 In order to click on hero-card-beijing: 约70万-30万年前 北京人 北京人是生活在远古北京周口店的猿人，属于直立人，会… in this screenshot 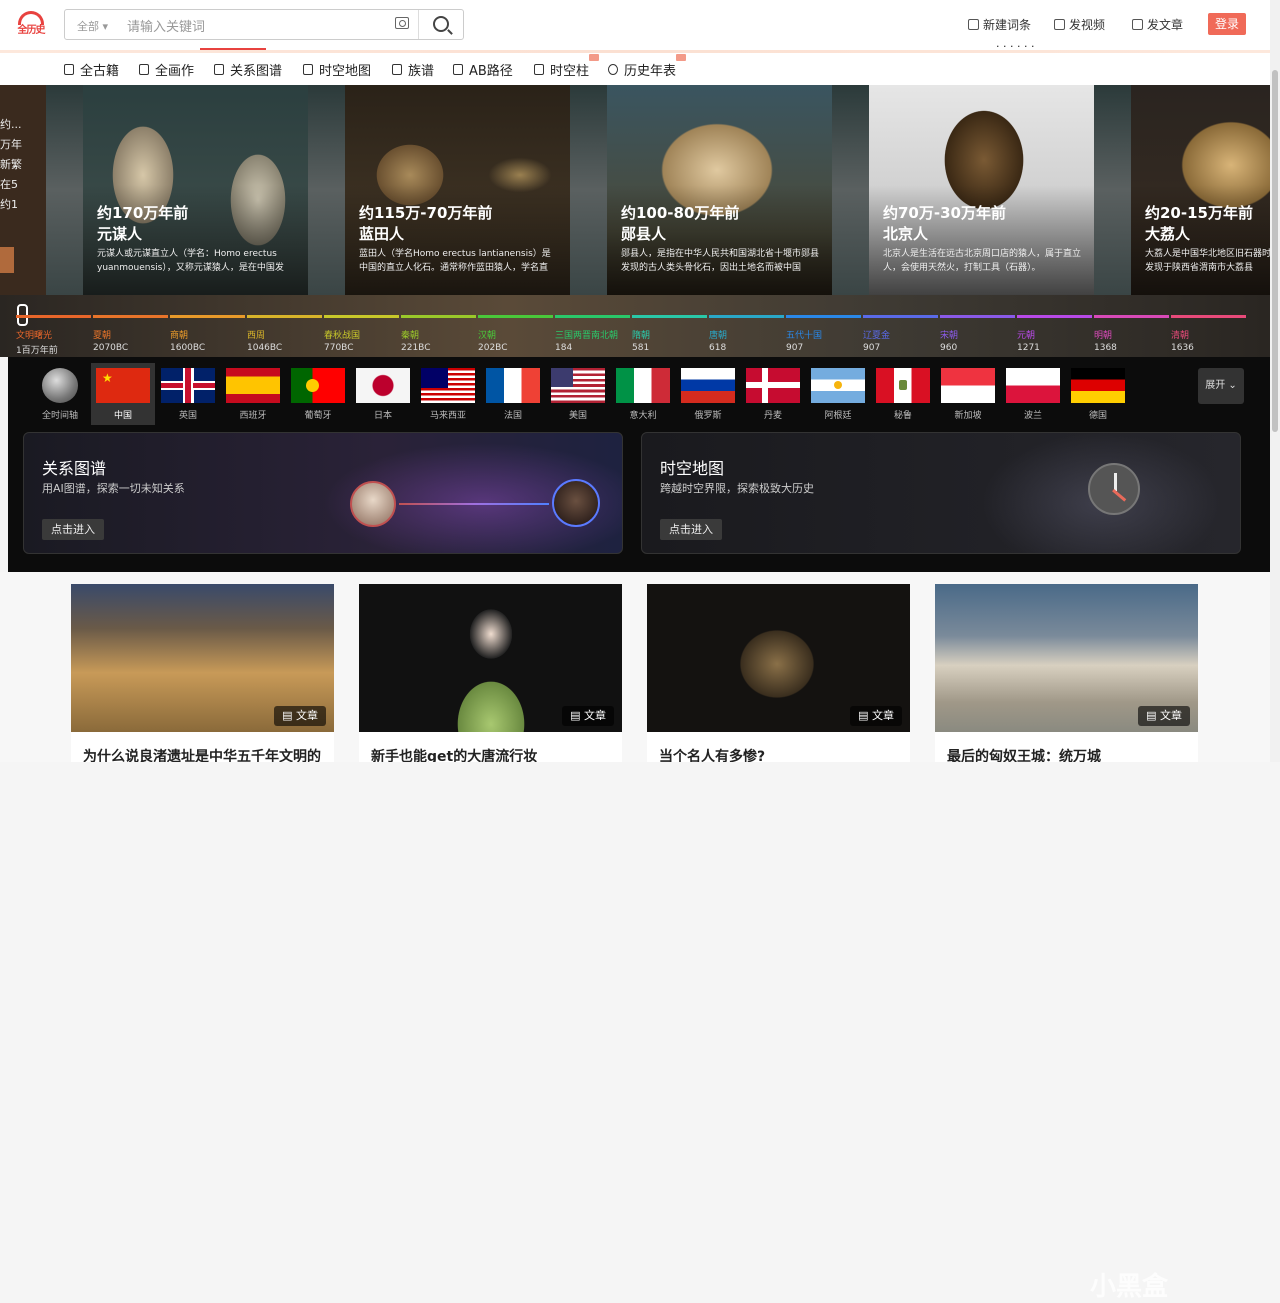, I will do `click(981, 190)`.